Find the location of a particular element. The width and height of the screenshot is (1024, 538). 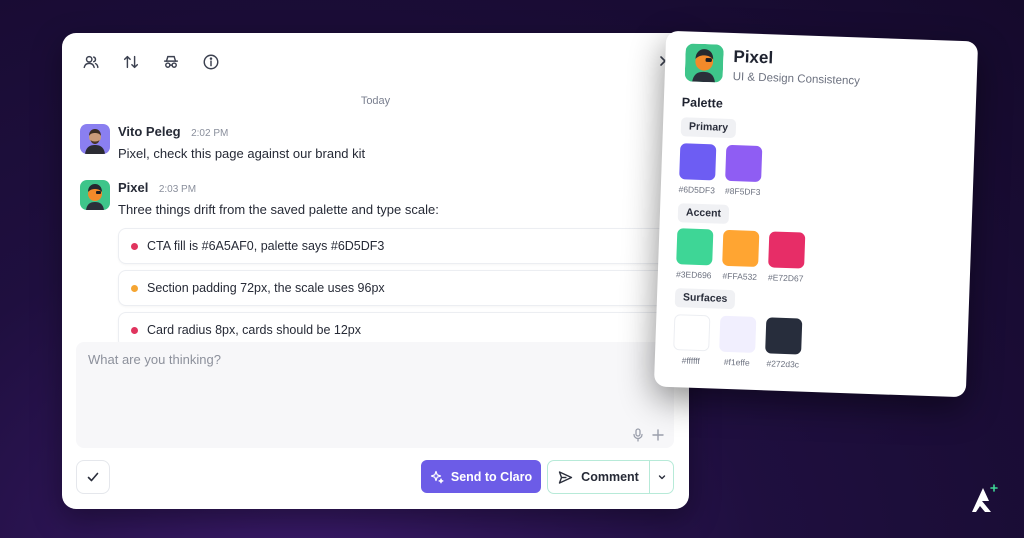

agent-role: UI & Design Consistency is located at coordinates (796, 79).